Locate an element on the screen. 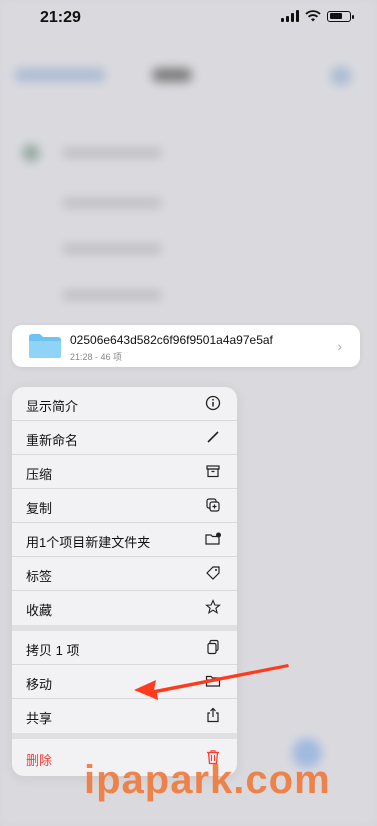  watermark-text: ipapark.com is located at coordinates (207, 780).